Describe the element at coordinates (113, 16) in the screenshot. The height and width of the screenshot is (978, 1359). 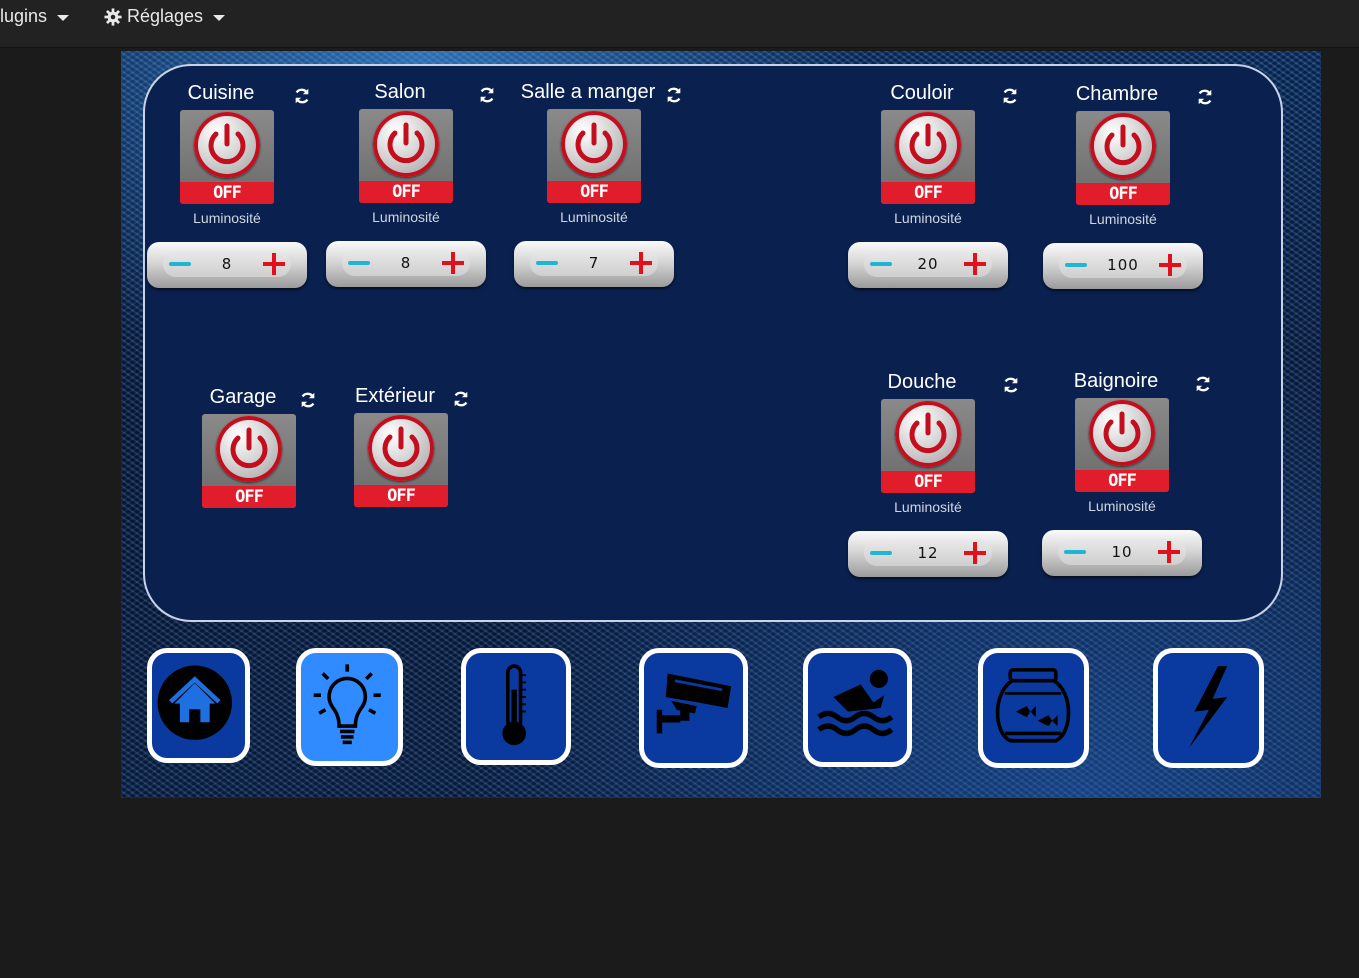
I see `gear-icon` at that location.